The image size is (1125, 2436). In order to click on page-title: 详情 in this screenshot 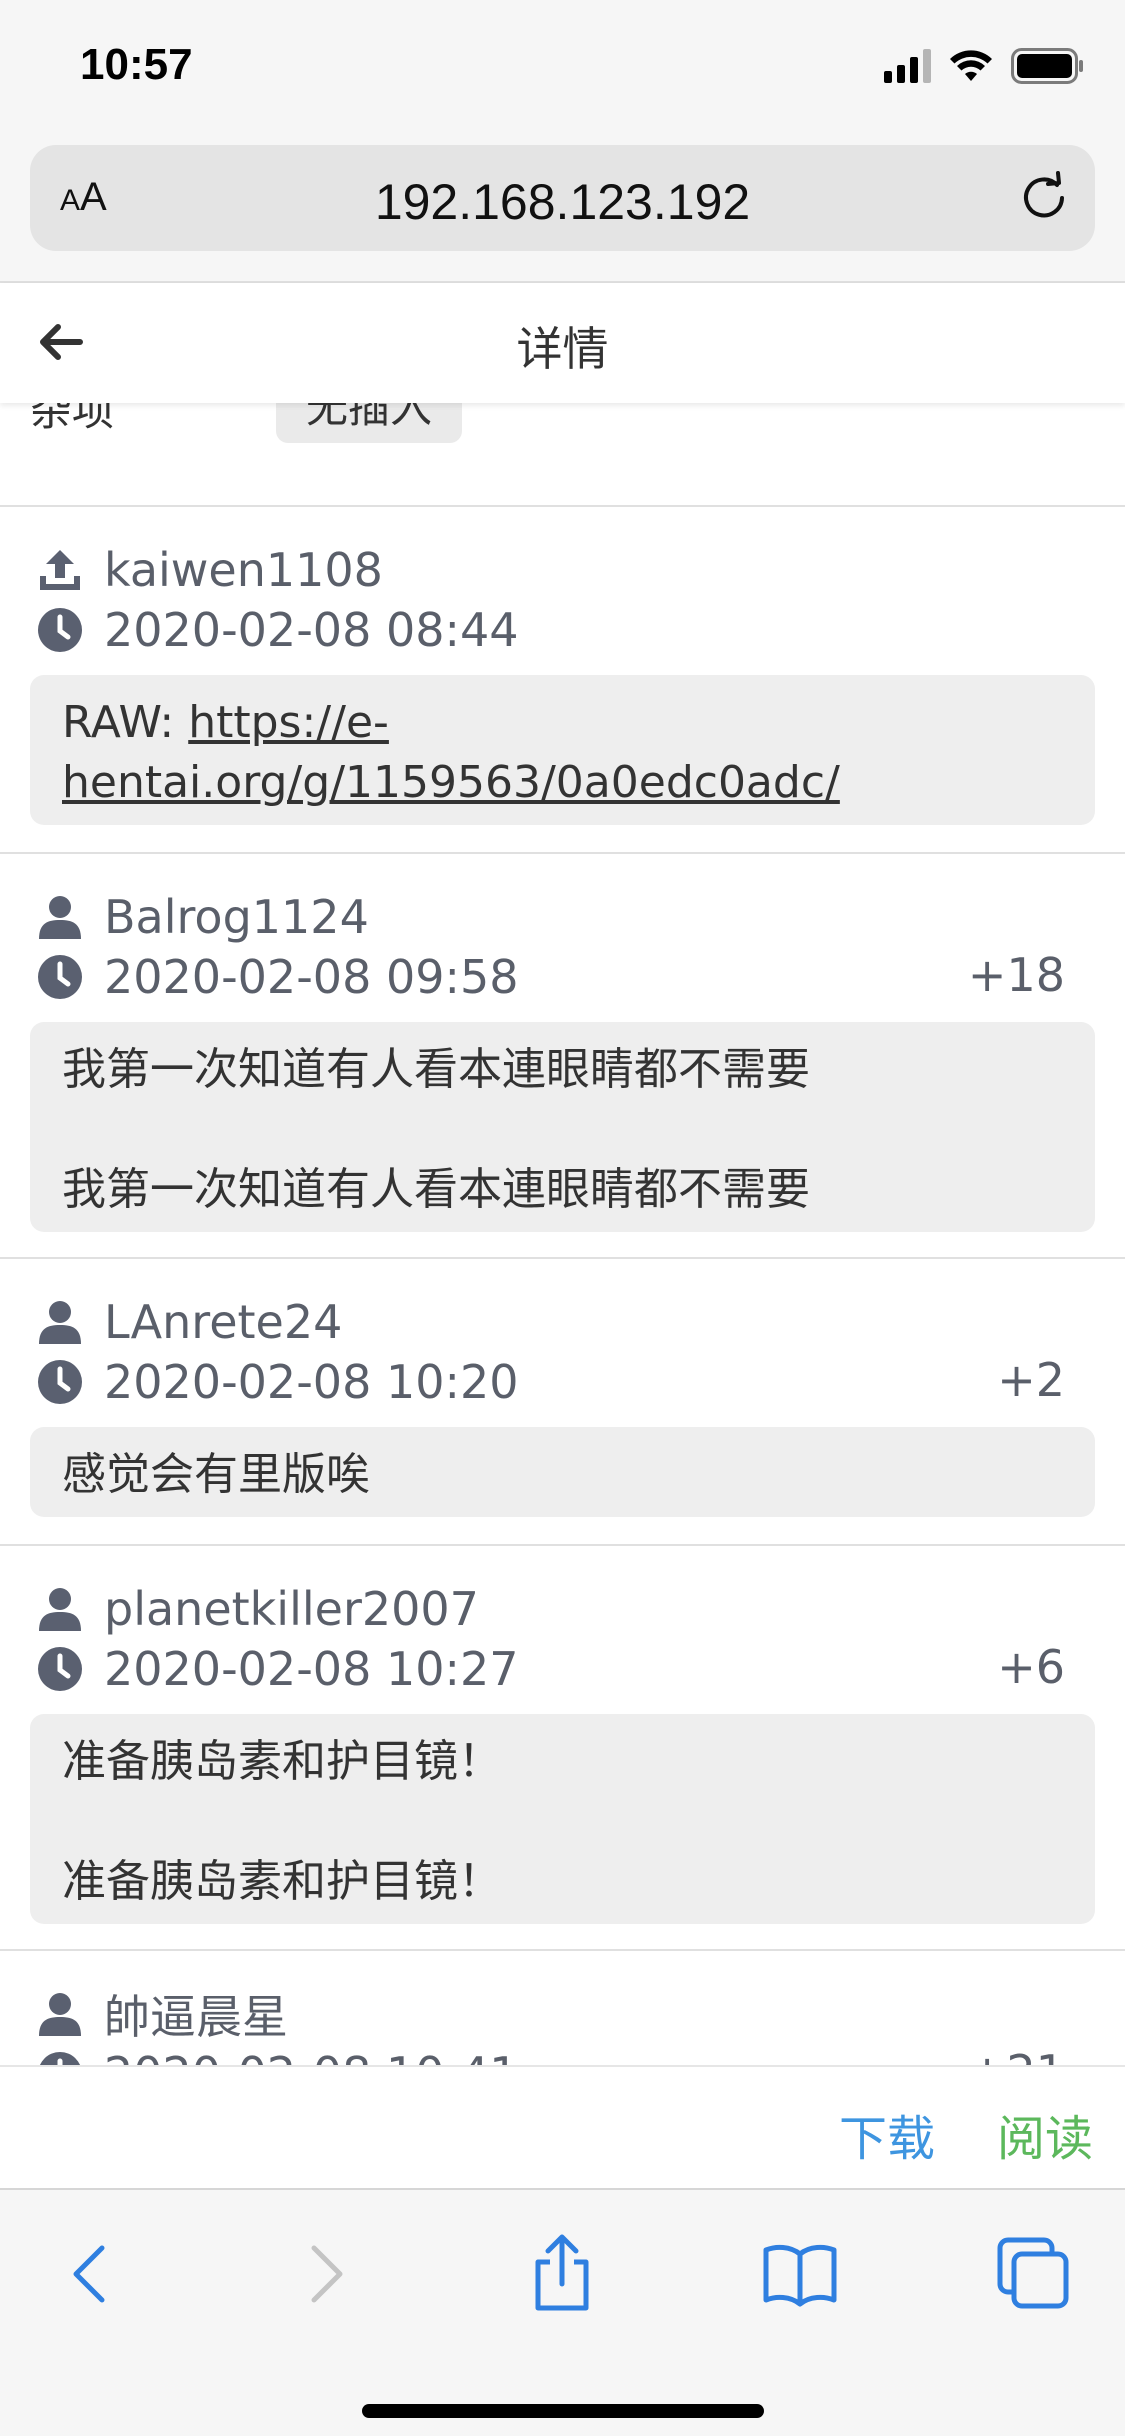, I will do `click(562, 349)`.